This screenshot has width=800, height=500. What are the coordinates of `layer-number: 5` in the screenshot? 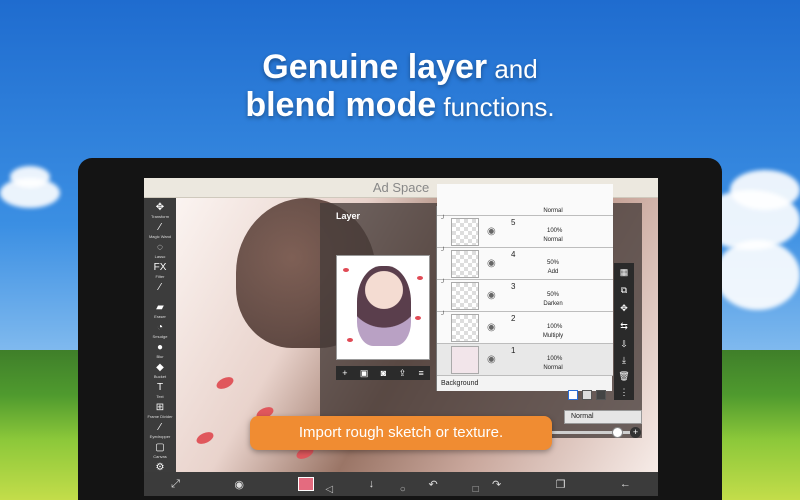 It's located at (513, 222).